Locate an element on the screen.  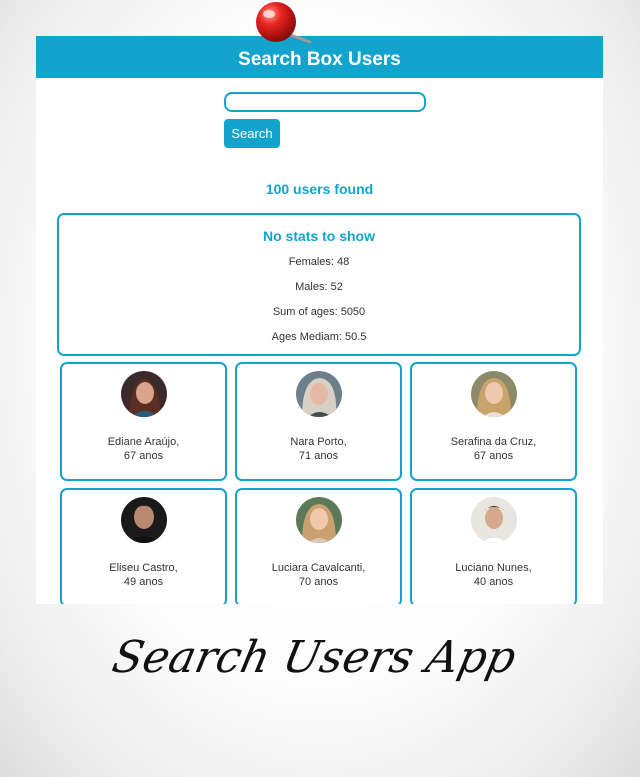
user-name: Ediane Araújo, is located at coordinates (143, 442).